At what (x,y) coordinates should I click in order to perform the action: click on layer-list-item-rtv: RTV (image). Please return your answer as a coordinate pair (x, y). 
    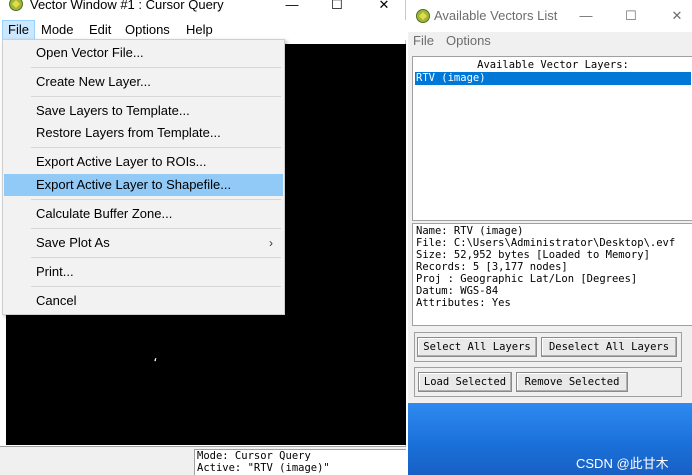
    Looking at the image, I should click on (553, 78).